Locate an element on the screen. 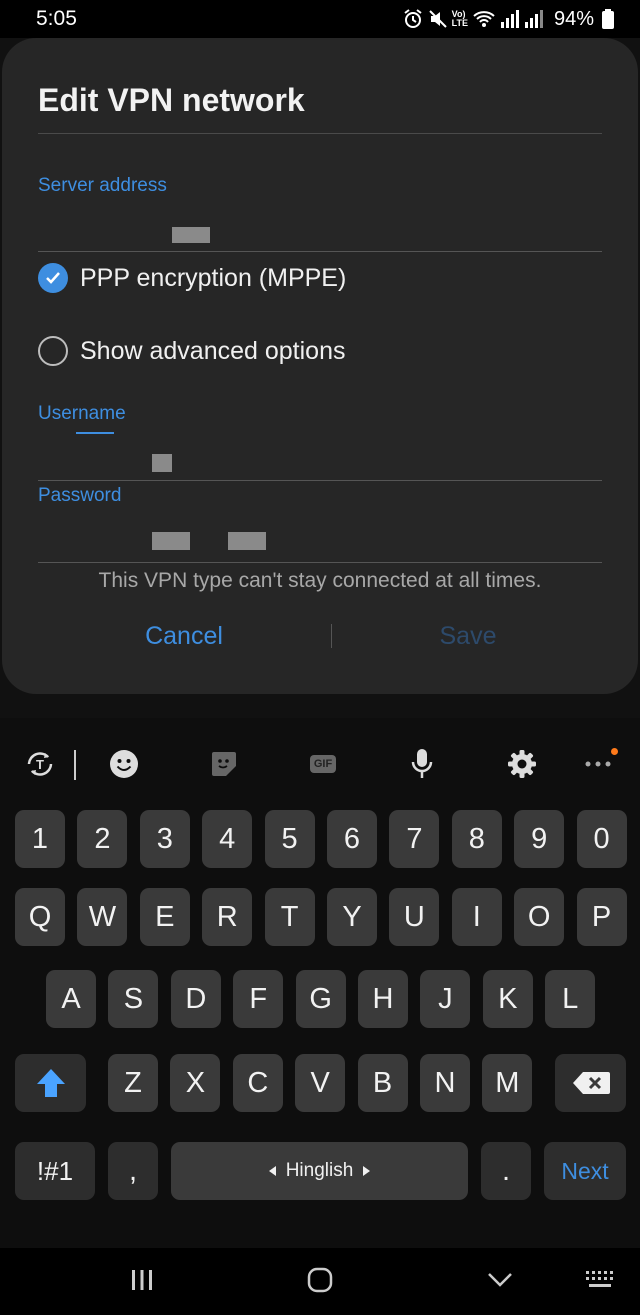  number-key: 4 is located at coordinates (227, 839).